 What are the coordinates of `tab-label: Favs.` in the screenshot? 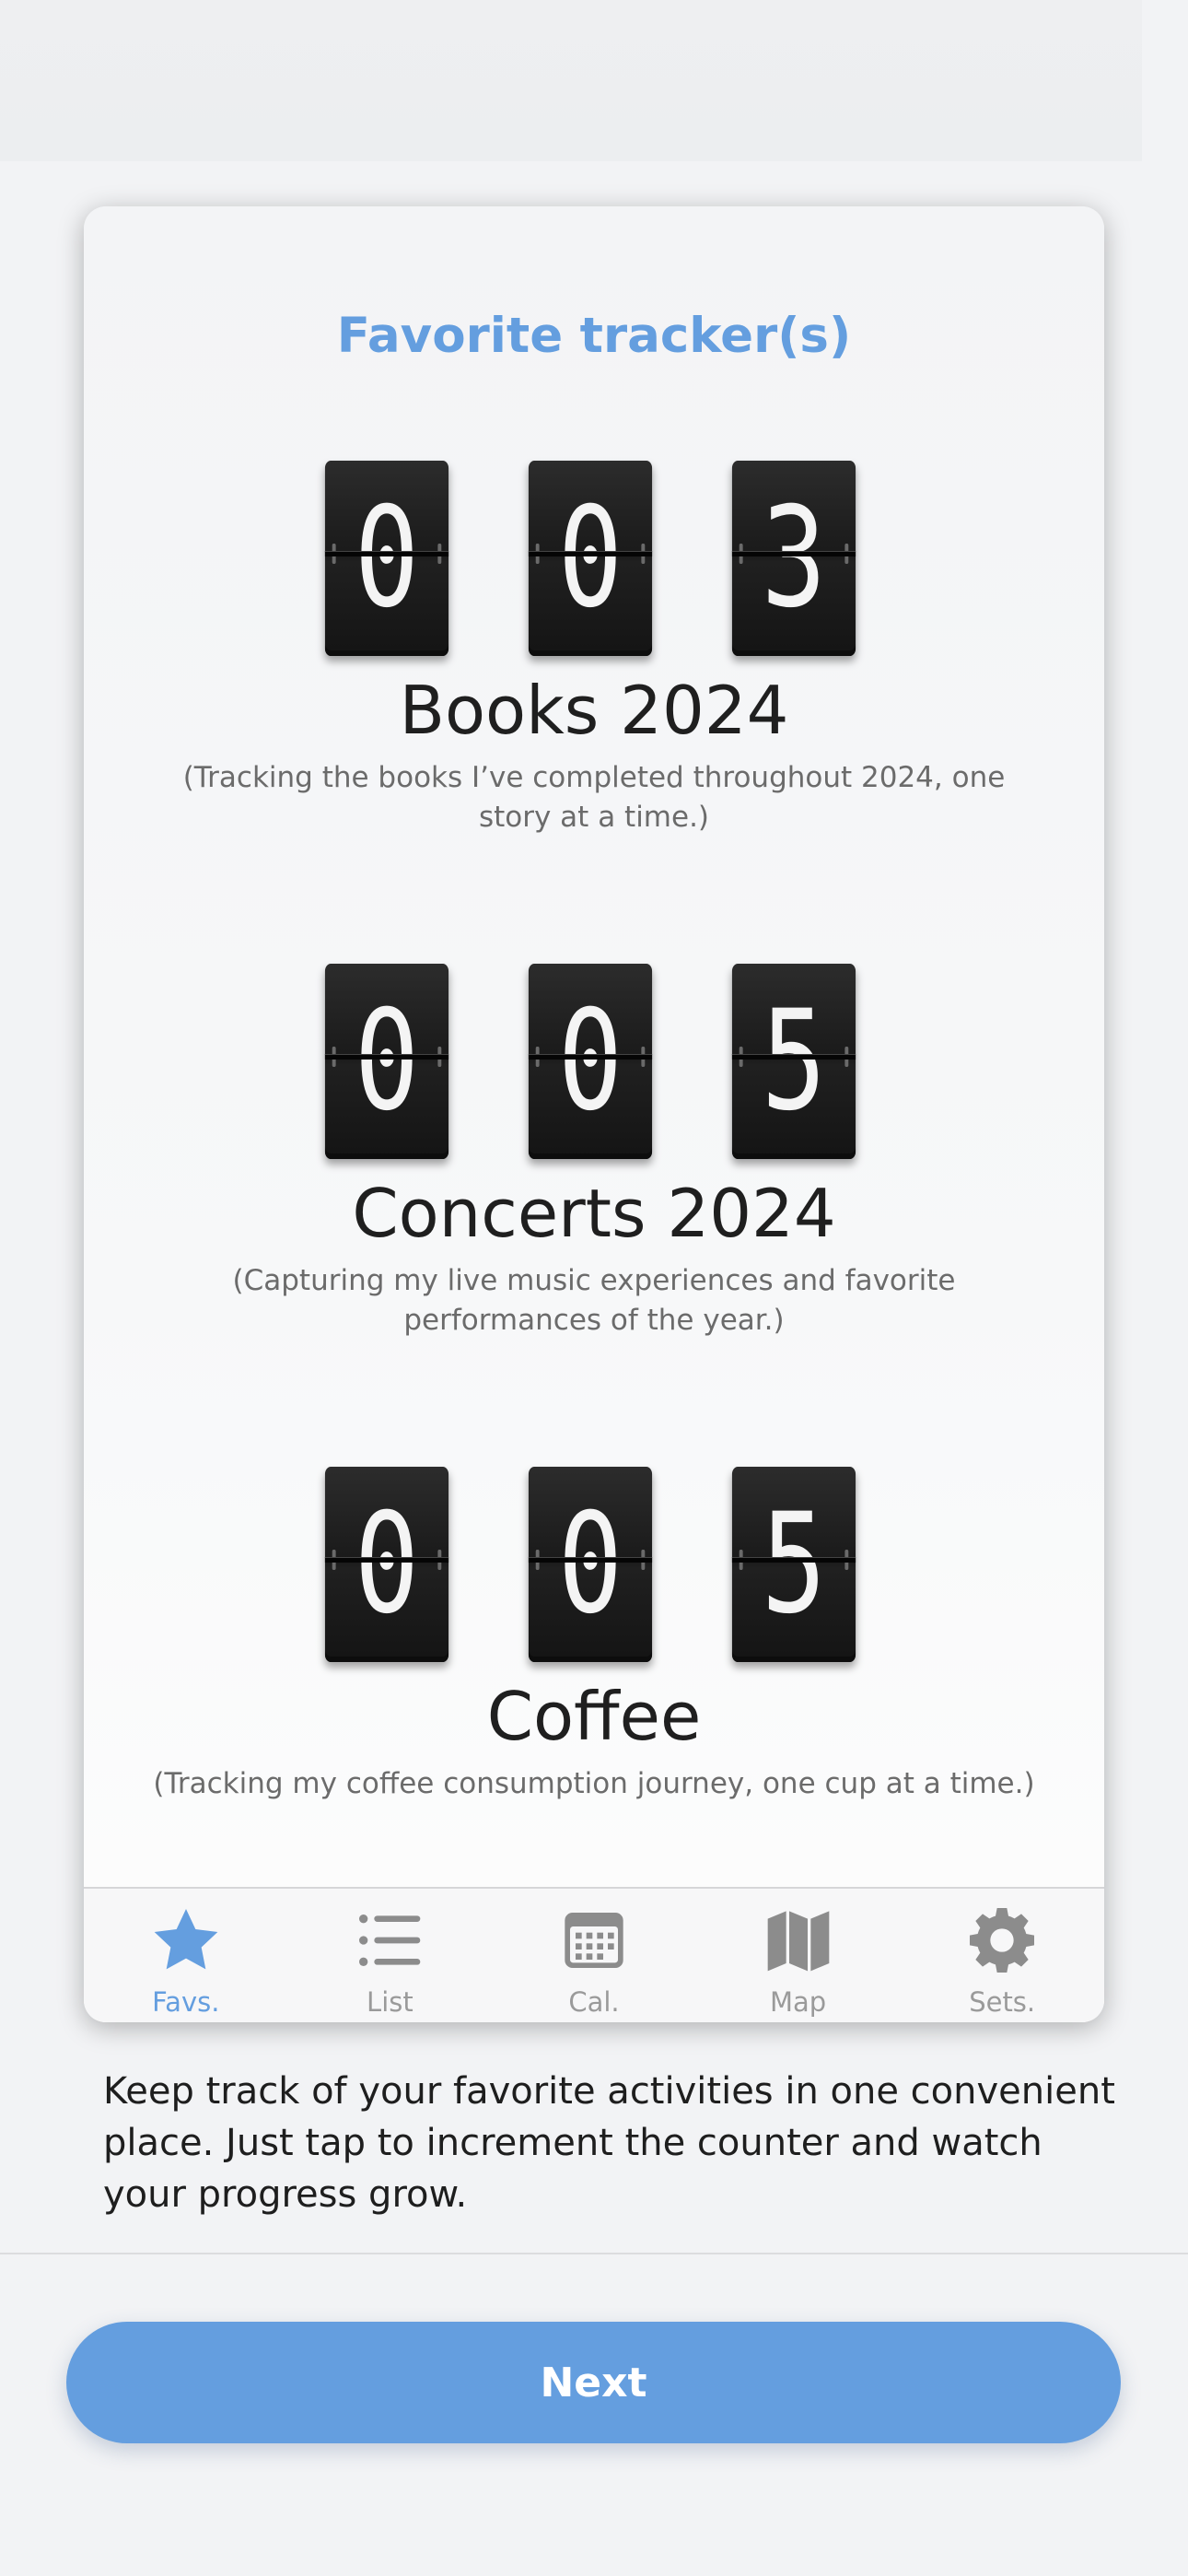 It's located at (186, 2002).